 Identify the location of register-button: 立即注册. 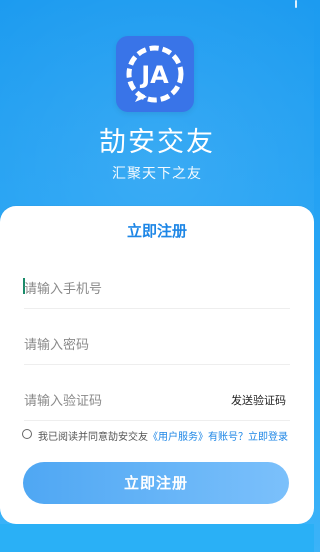
(156, 483).